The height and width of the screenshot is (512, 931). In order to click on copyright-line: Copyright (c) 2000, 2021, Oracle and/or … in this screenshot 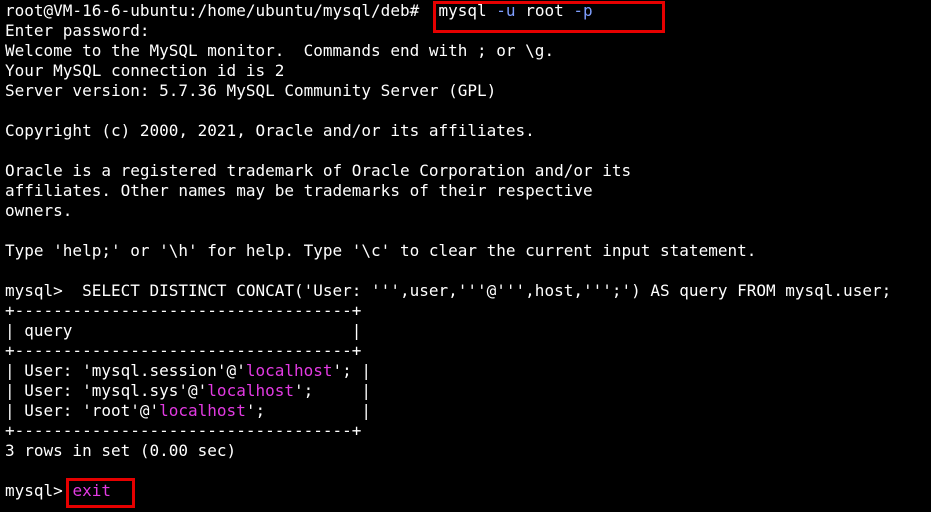, I will do `click(270, 130)`.